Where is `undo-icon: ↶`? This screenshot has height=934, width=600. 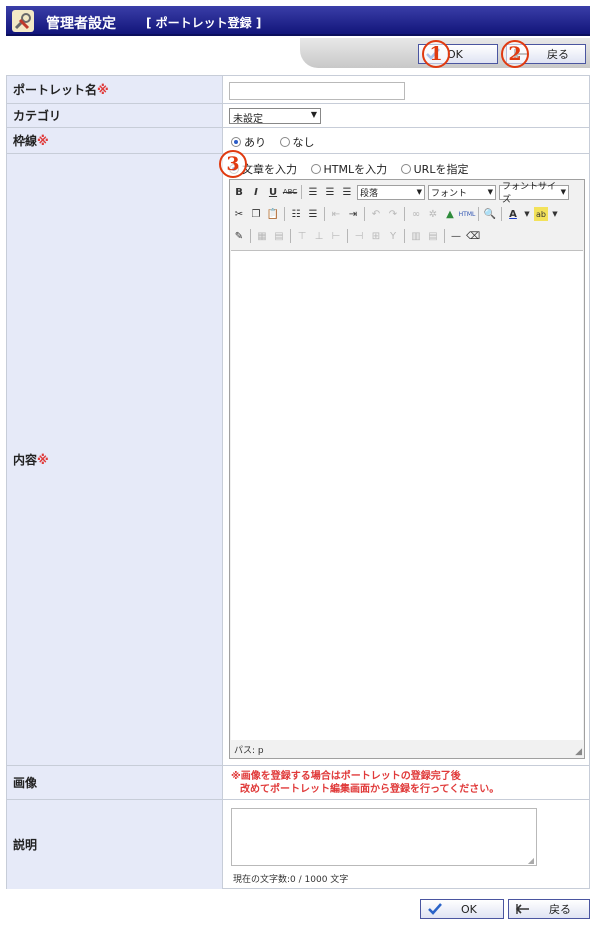 undo-icon: ↶ is located at coordinates (376, 214).